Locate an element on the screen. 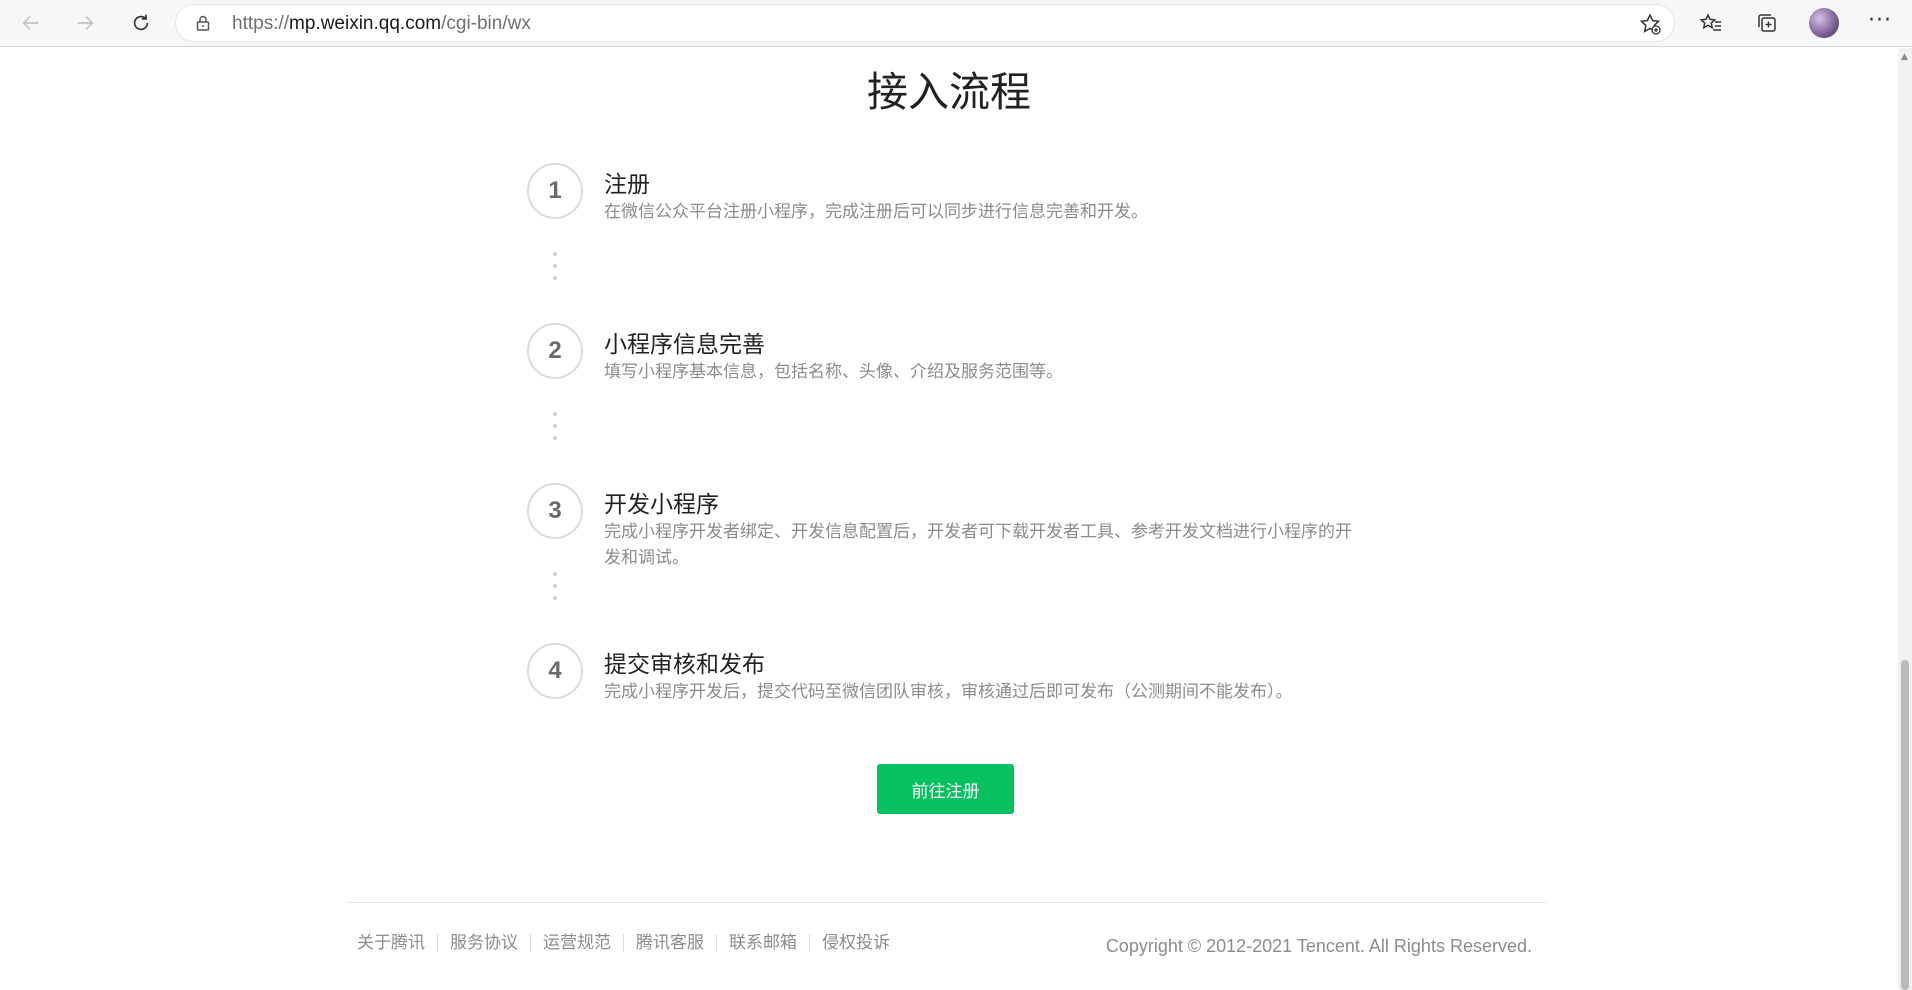  footer-link-email: 联系邮箱 is located at coordinates (762, 943).